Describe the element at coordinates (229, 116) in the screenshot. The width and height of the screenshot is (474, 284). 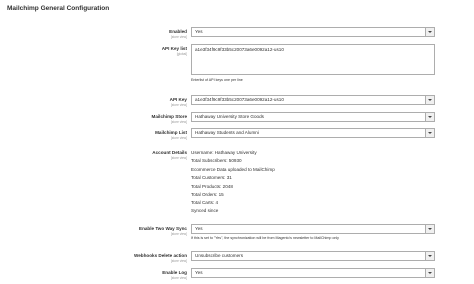
I see `mailchimp-store-select-value: Hathaway University Store Goods` at that location.